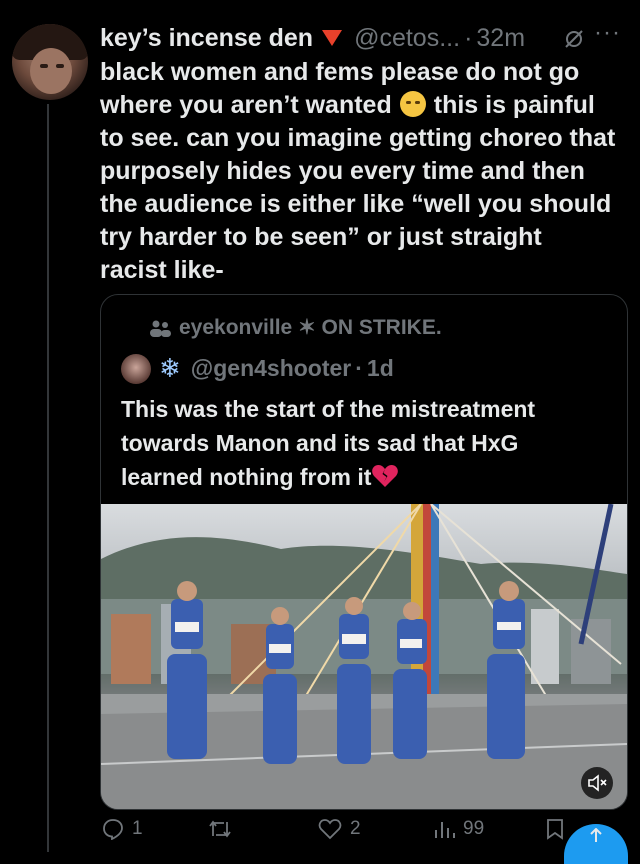 The height and width of the screenshot is (864, 640). What do you see at coordinates (340, 72) in the screenshot?
I see `tweet-text-line: black women and fems please do not go` at bounding box center [340, 72].